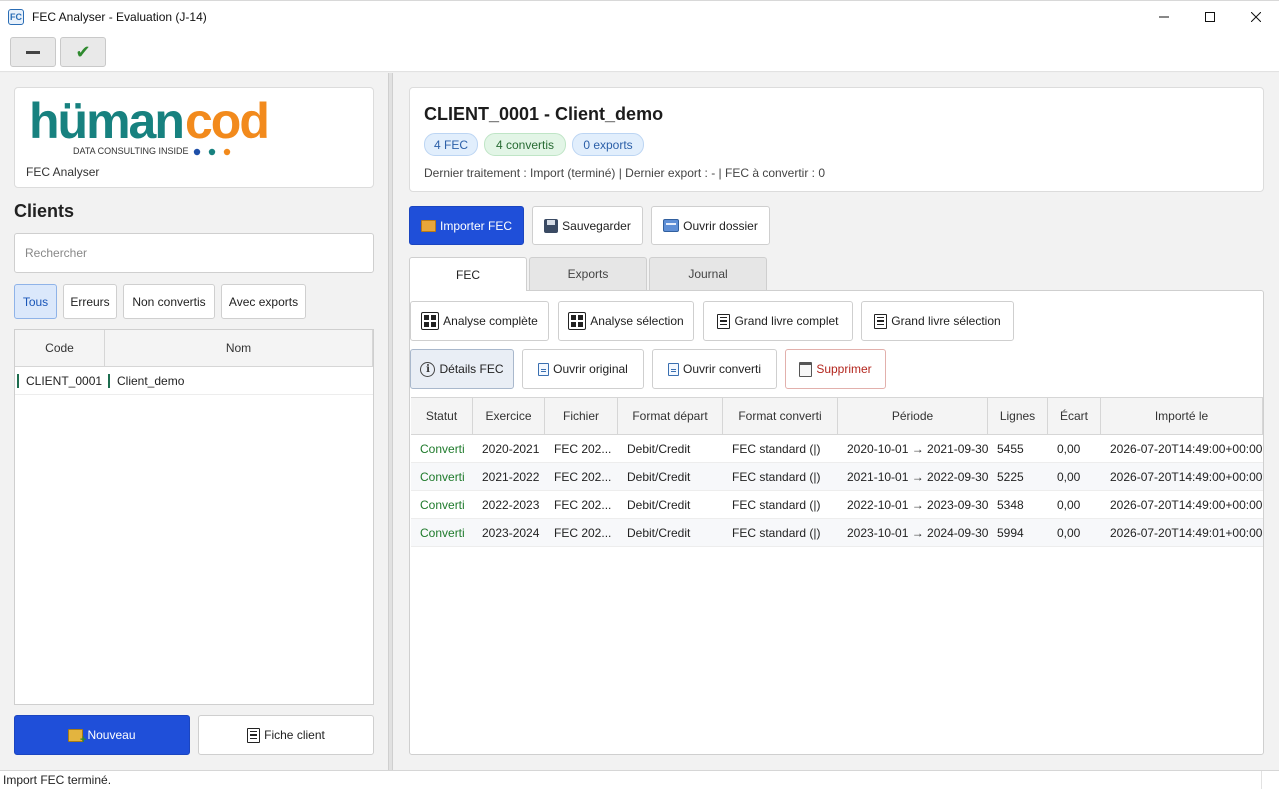 Image resolution: width=1279 pixels, height=789 pixels. I want to click on badge-converted-count: 4 convertis, so click(525, 144).